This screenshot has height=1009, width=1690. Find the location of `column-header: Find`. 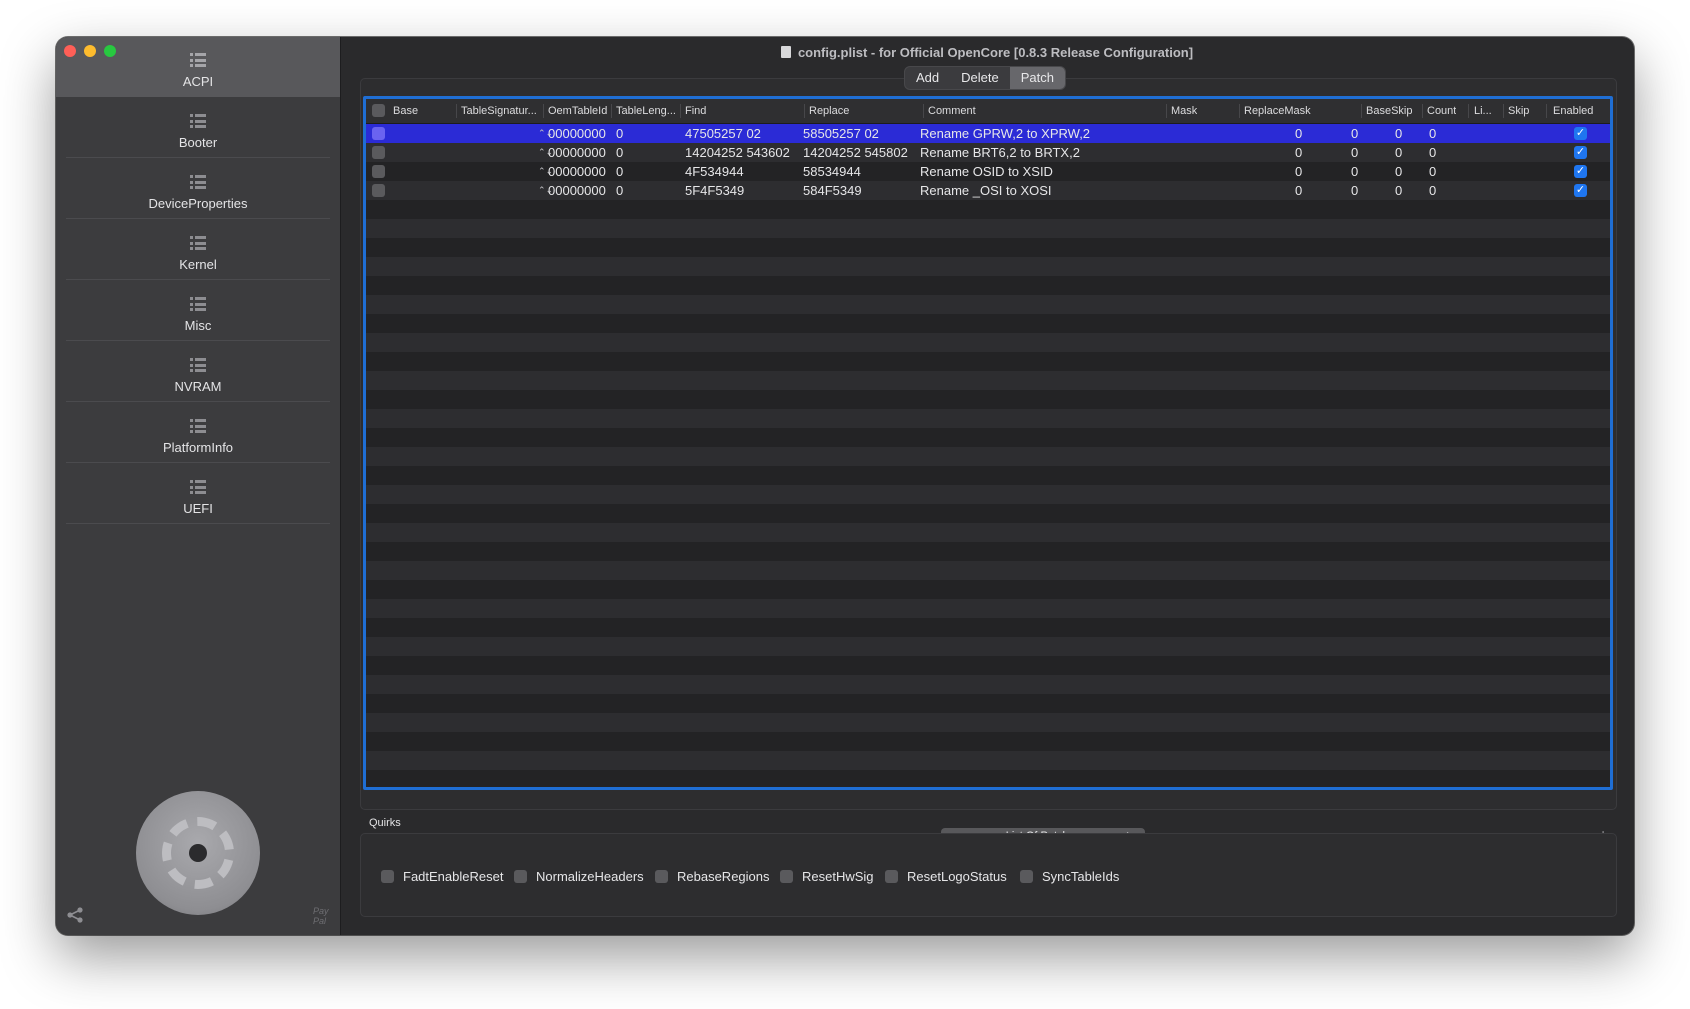

column-header: Find is located at coordinates (695, 111).